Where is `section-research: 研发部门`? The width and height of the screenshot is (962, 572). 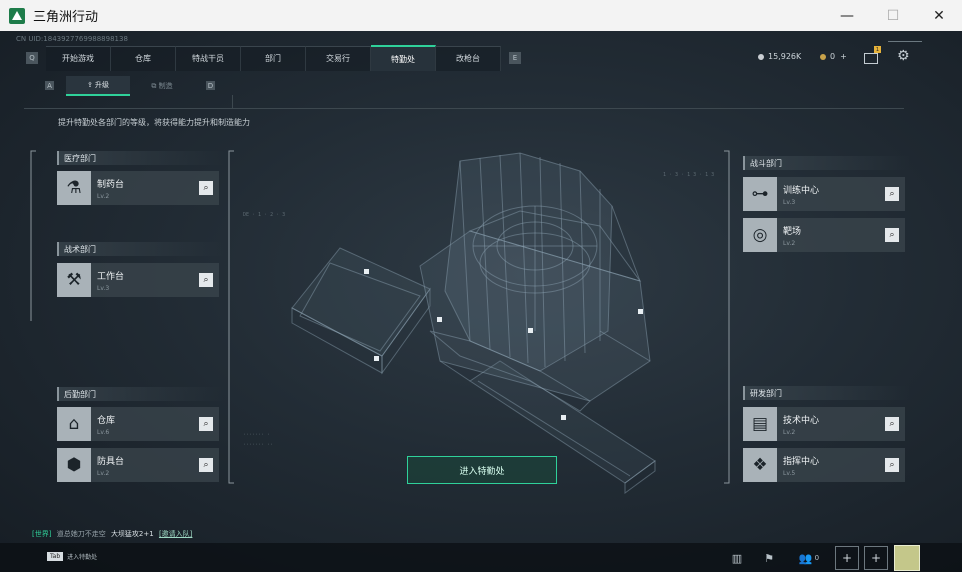
section-research: 研发部门 is located at coordinates (826, 393).